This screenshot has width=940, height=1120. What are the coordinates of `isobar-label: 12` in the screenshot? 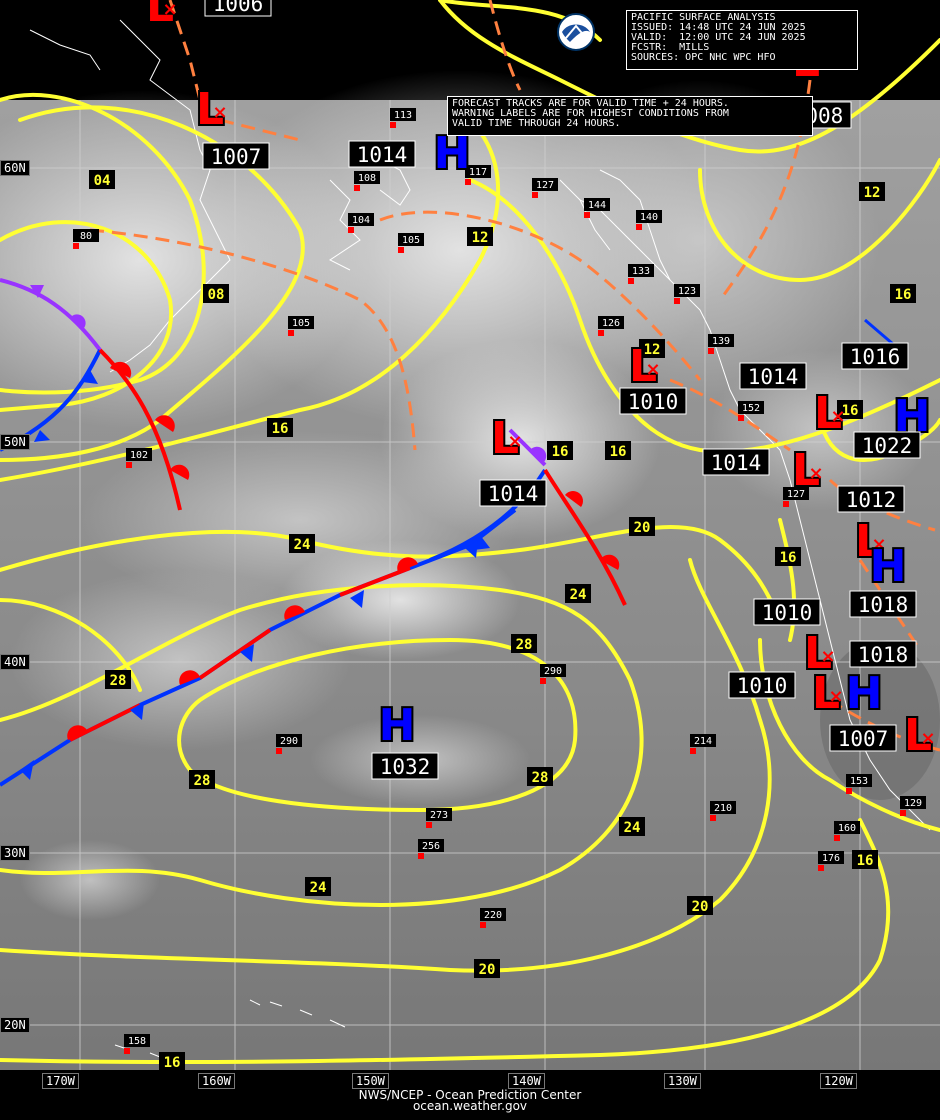 It's located at (480, 236).